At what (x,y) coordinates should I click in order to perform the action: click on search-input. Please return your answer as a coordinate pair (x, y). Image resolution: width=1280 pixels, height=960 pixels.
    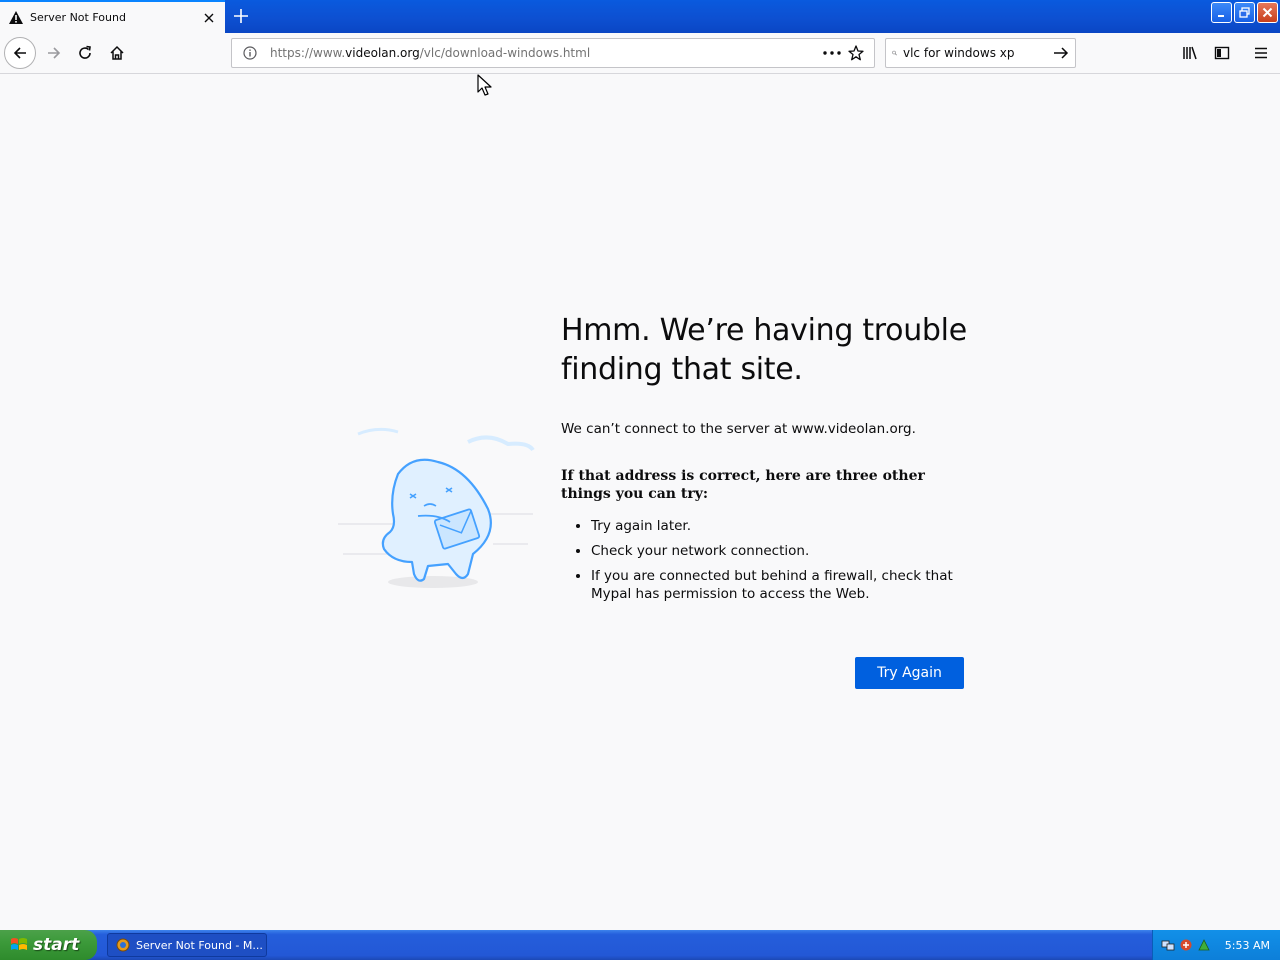
    Looking at the image, I should click on (978, 53).